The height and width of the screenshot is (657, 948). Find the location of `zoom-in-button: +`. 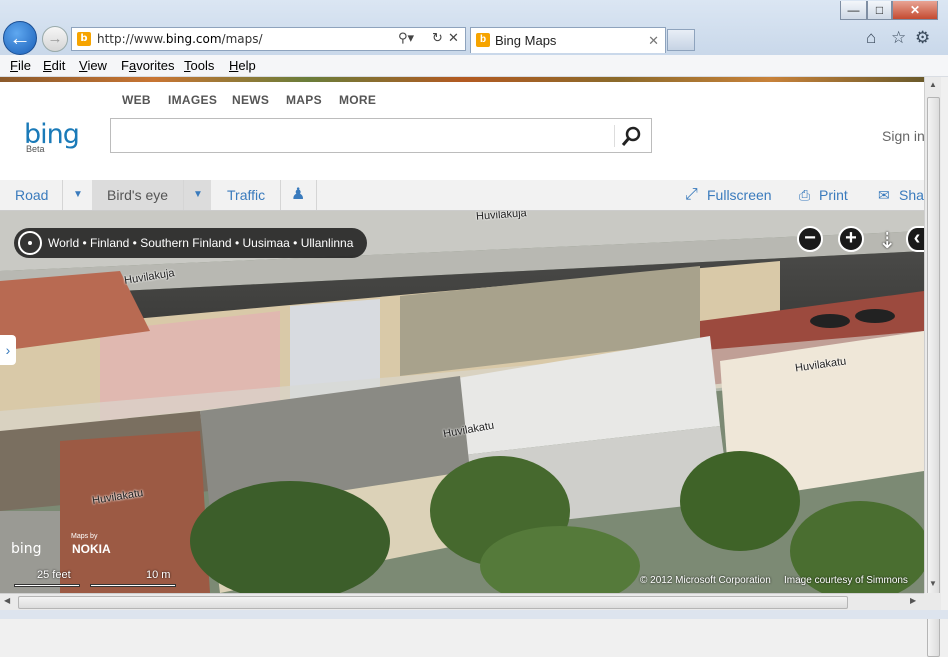

zoom-in-button: + is located at coordinates (851, 239).